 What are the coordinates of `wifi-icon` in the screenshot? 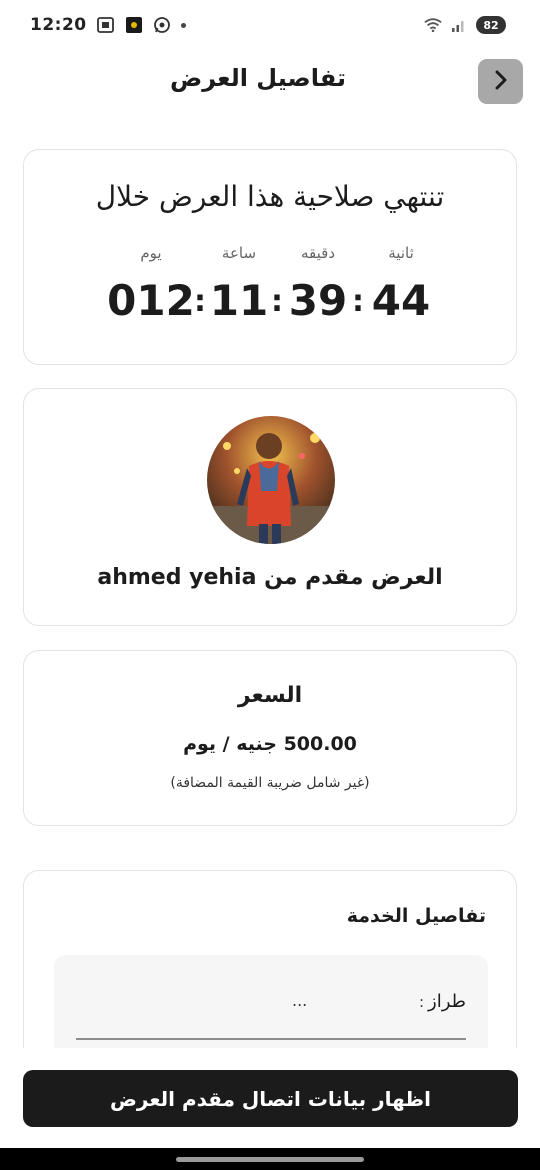 It's located at (433, 25).